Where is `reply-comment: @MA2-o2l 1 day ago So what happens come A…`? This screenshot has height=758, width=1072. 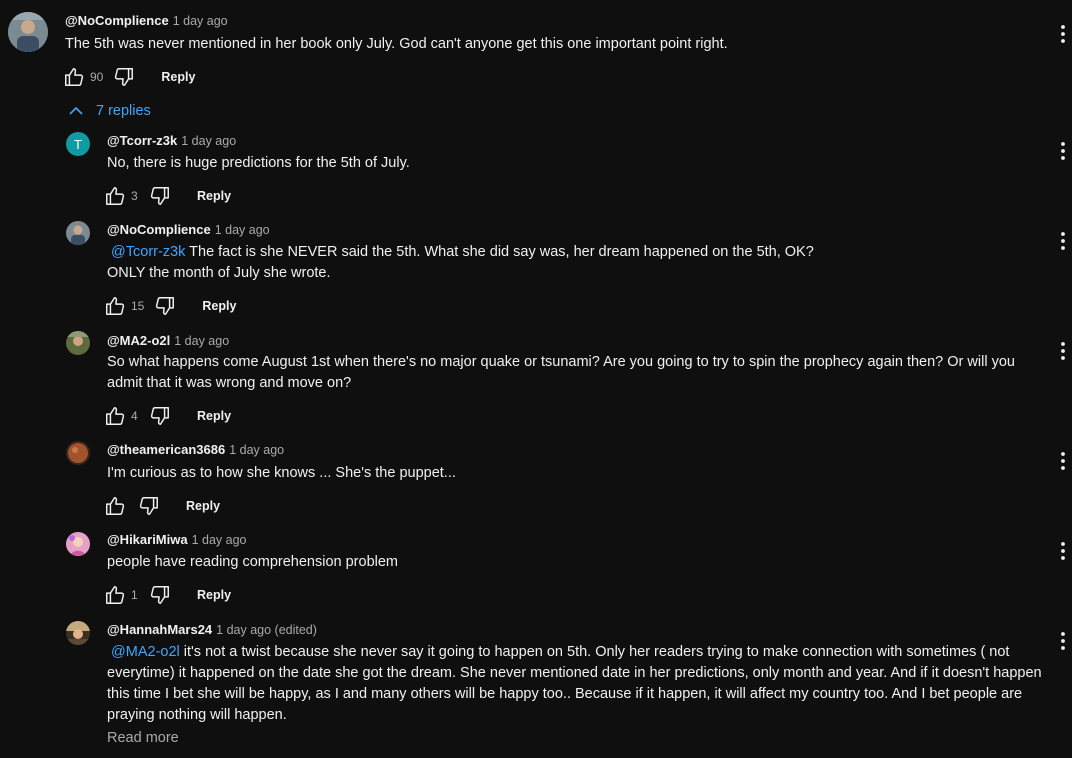
reply-comment: @MA2-o2l 1 day ago So what happens come A… is located at coordinates (536, 376).